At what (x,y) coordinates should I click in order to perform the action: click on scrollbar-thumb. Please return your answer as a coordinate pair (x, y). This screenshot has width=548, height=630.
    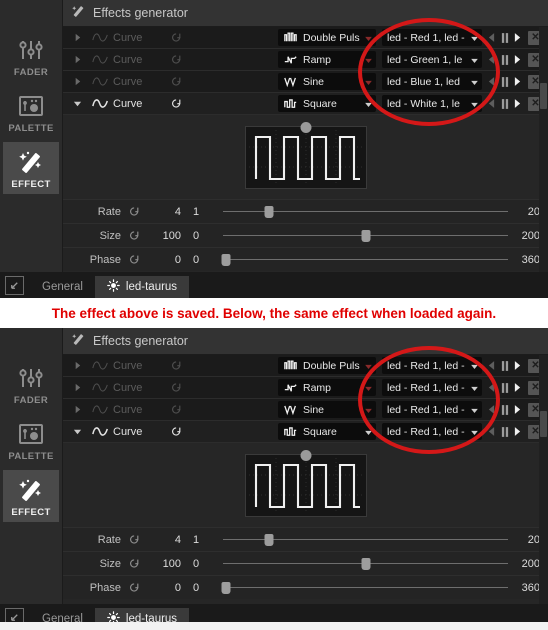
    Looking at the image, I should click on (543, 424).